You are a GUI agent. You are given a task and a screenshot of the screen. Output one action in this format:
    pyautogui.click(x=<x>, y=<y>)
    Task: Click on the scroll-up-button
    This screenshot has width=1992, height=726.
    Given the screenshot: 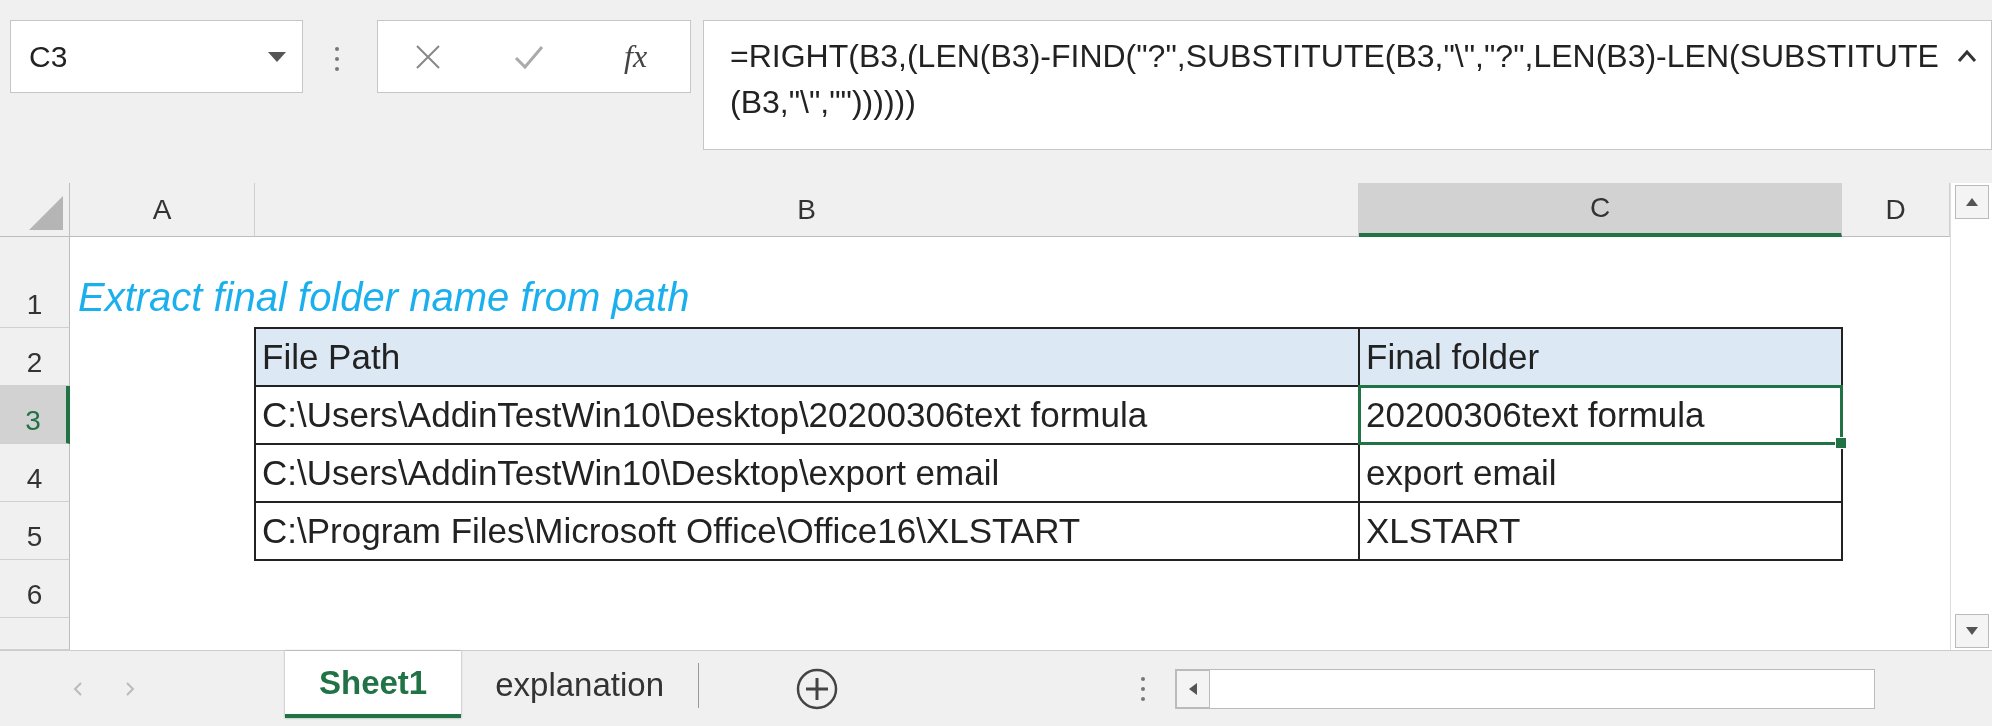 What is the action you would take?
    pyautogui.click(x=1971, y=202)
    